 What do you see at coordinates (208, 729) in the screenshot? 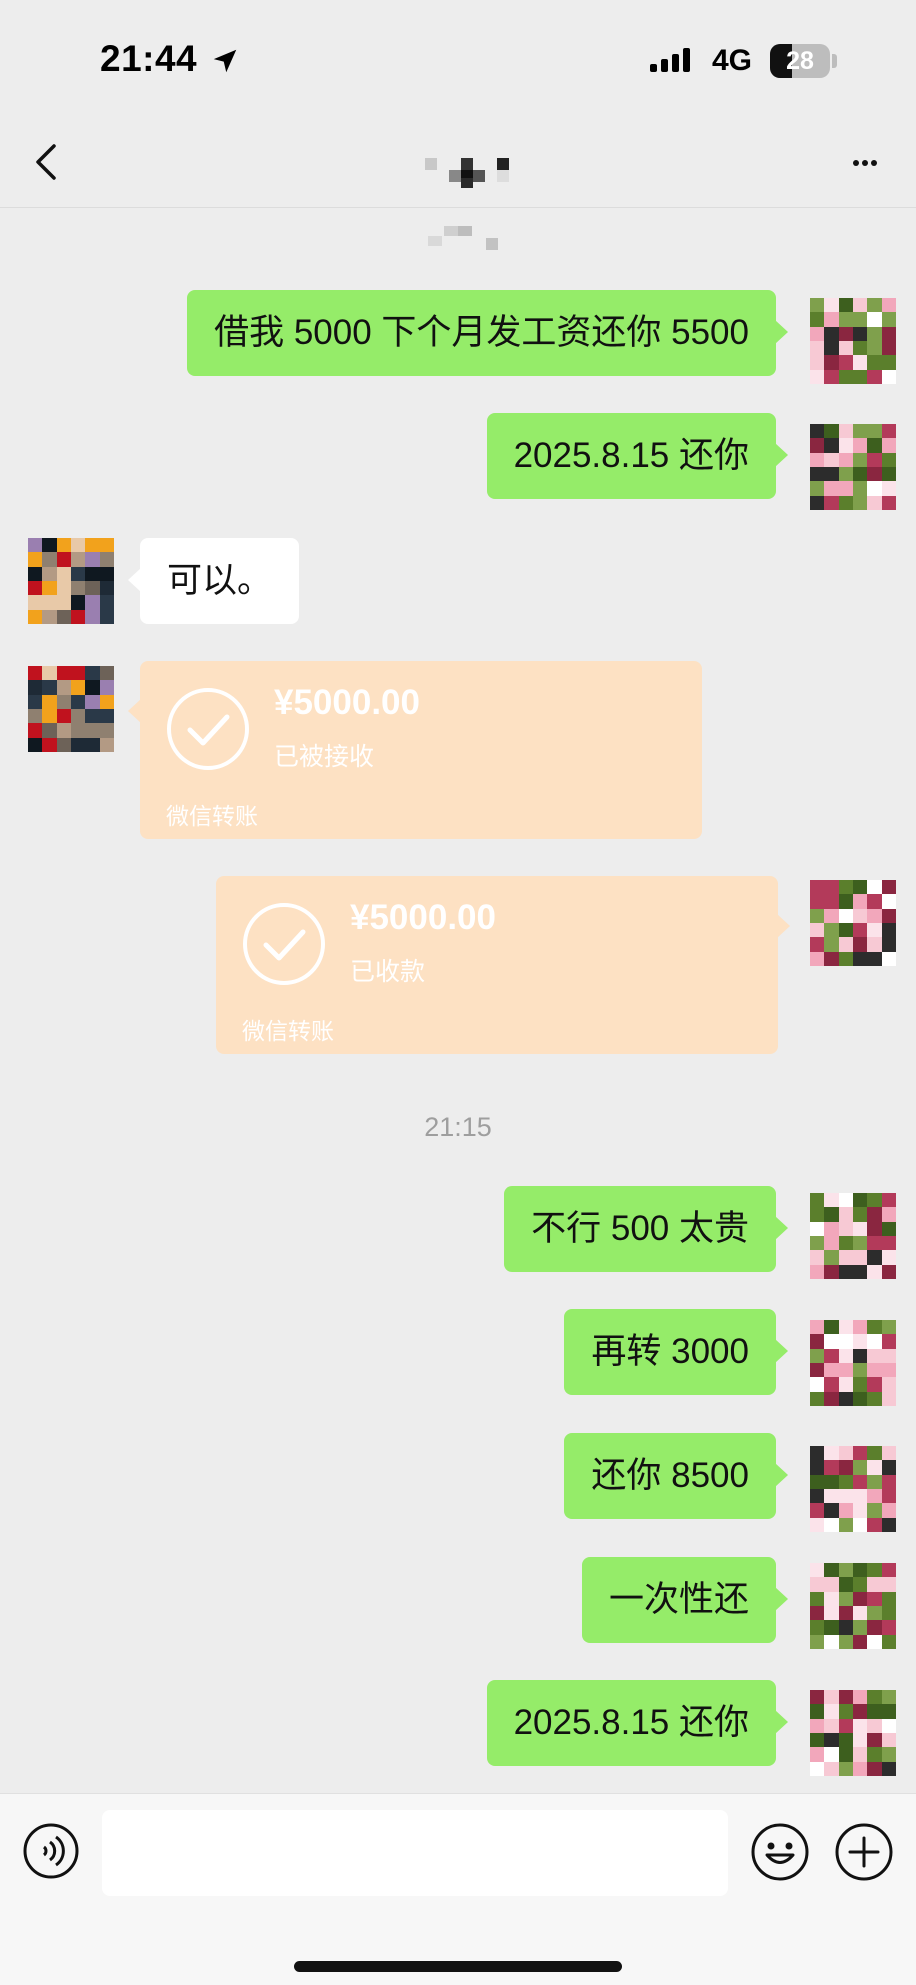
I see `check-circle-icon` at bounding box center [208, 729].